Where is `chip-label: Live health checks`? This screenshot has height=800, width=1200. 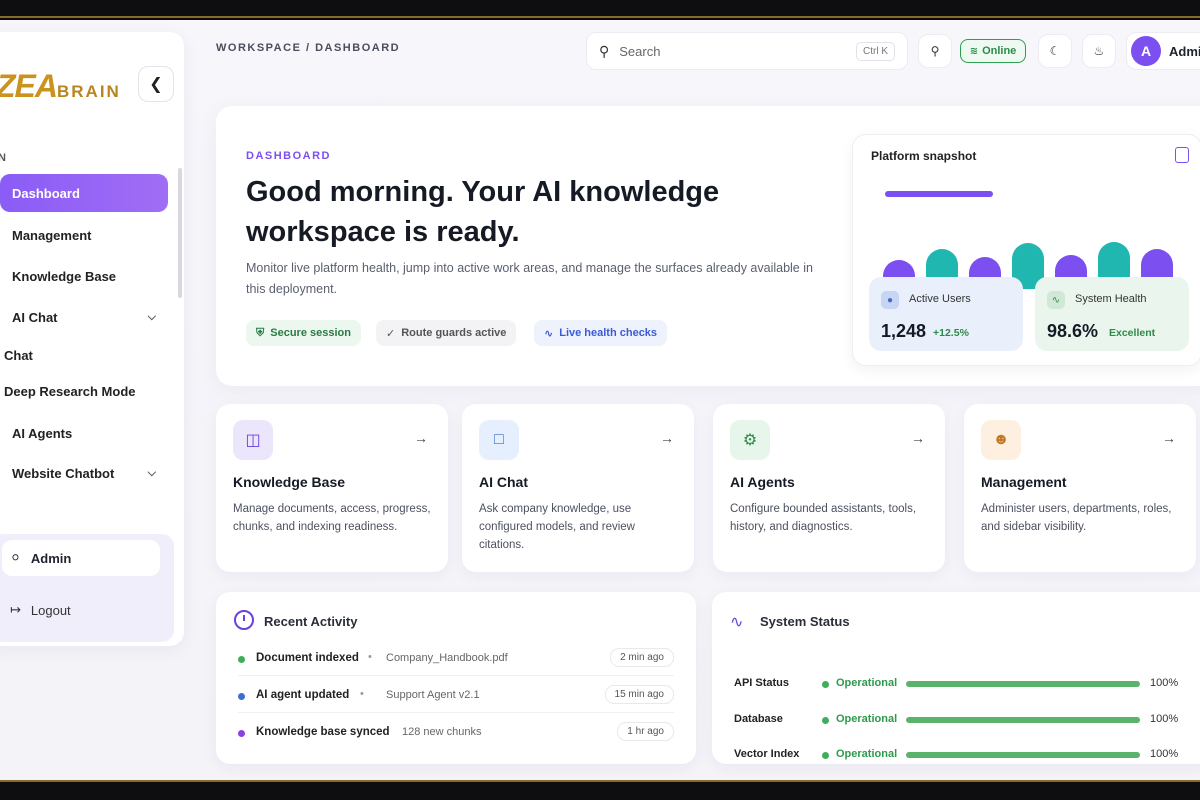
chip-label: Live health checks is located at coordinates (608, 333).